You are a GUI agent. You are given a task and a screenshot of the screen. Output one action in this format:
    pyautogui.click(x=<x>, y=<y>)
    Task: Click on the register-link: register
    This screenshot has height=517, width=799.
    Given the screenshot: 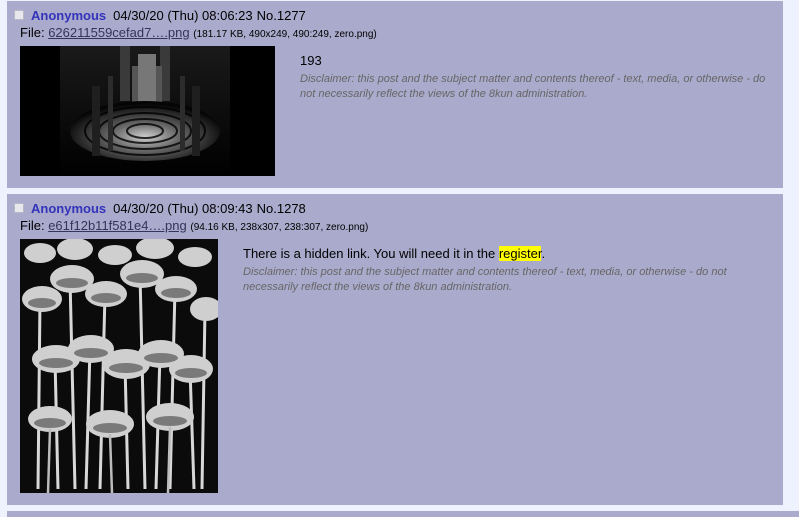 What is the action you would take?
    pyautogui.click(x=520, y=253)
    